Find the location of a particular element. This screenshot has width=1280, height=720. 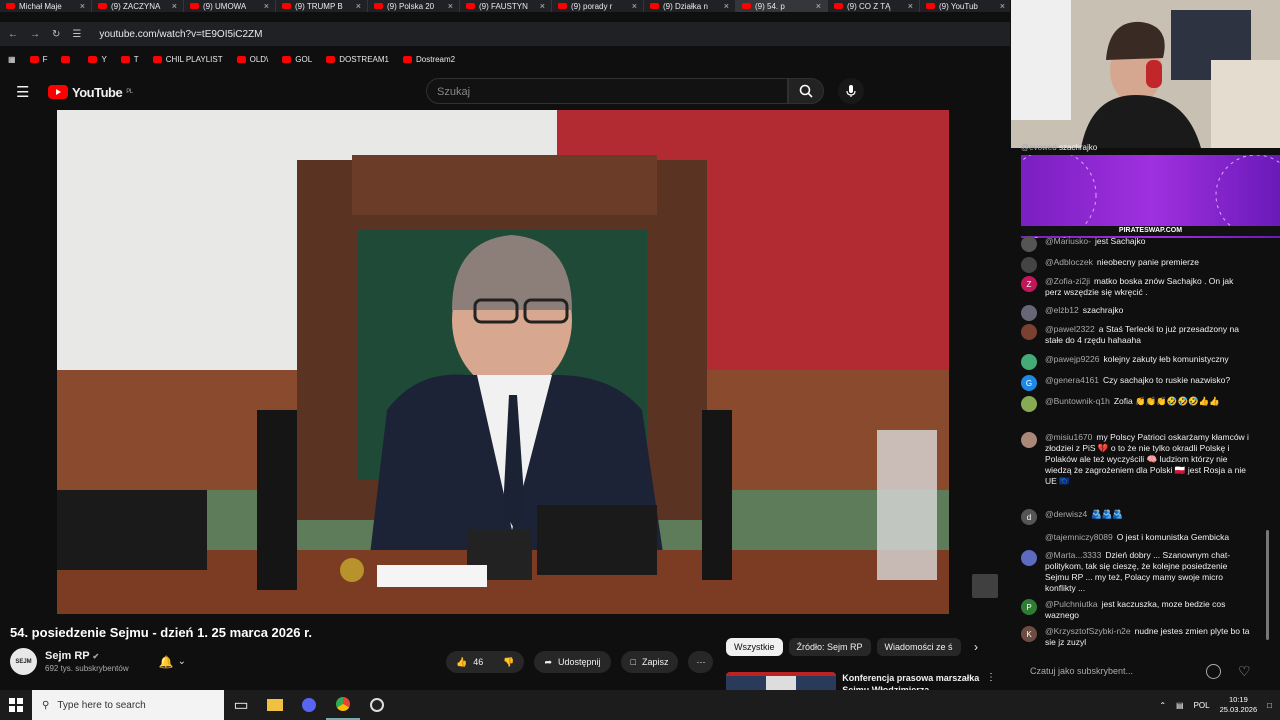

forward-icon: → is located at coordinates (35, 34).